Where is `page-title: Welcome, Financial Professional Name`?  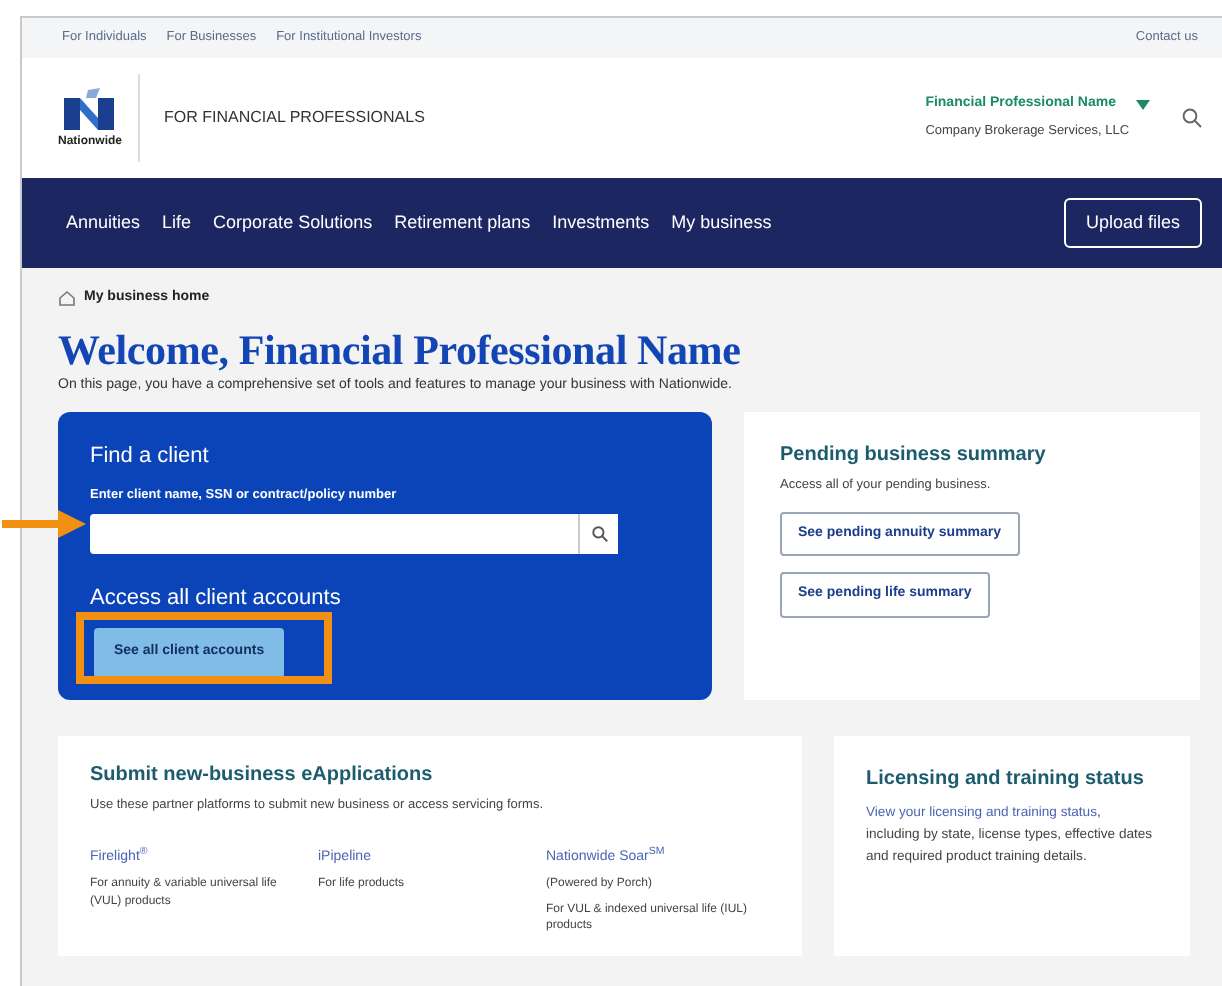 page-title: Welcome, Financial Professional Name is located at coordinates (400, 350).